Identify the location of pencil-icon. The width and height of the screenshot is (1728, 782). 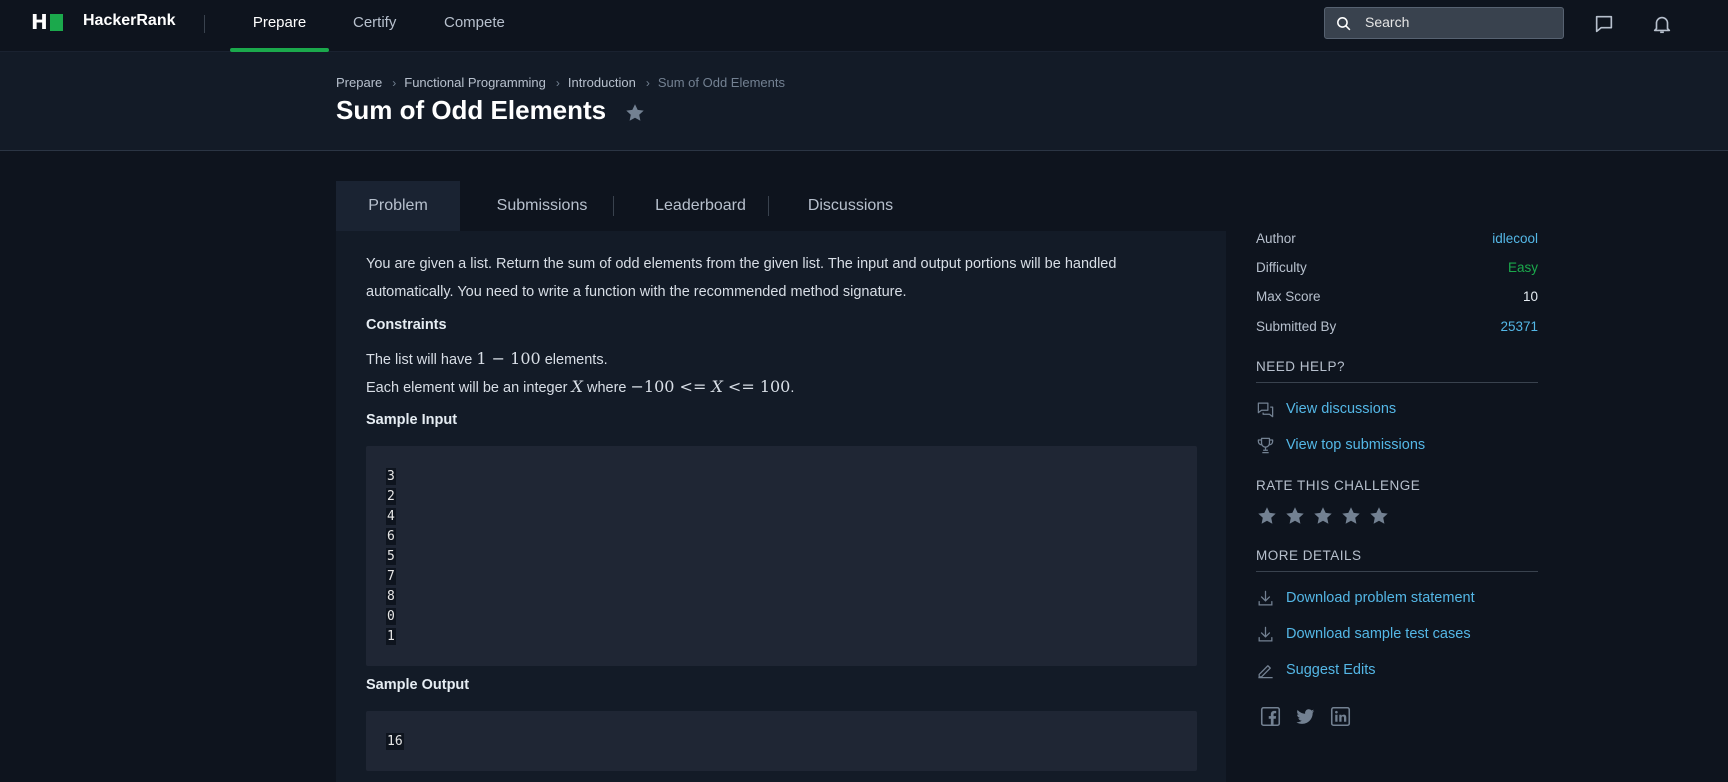
(1265, 671).